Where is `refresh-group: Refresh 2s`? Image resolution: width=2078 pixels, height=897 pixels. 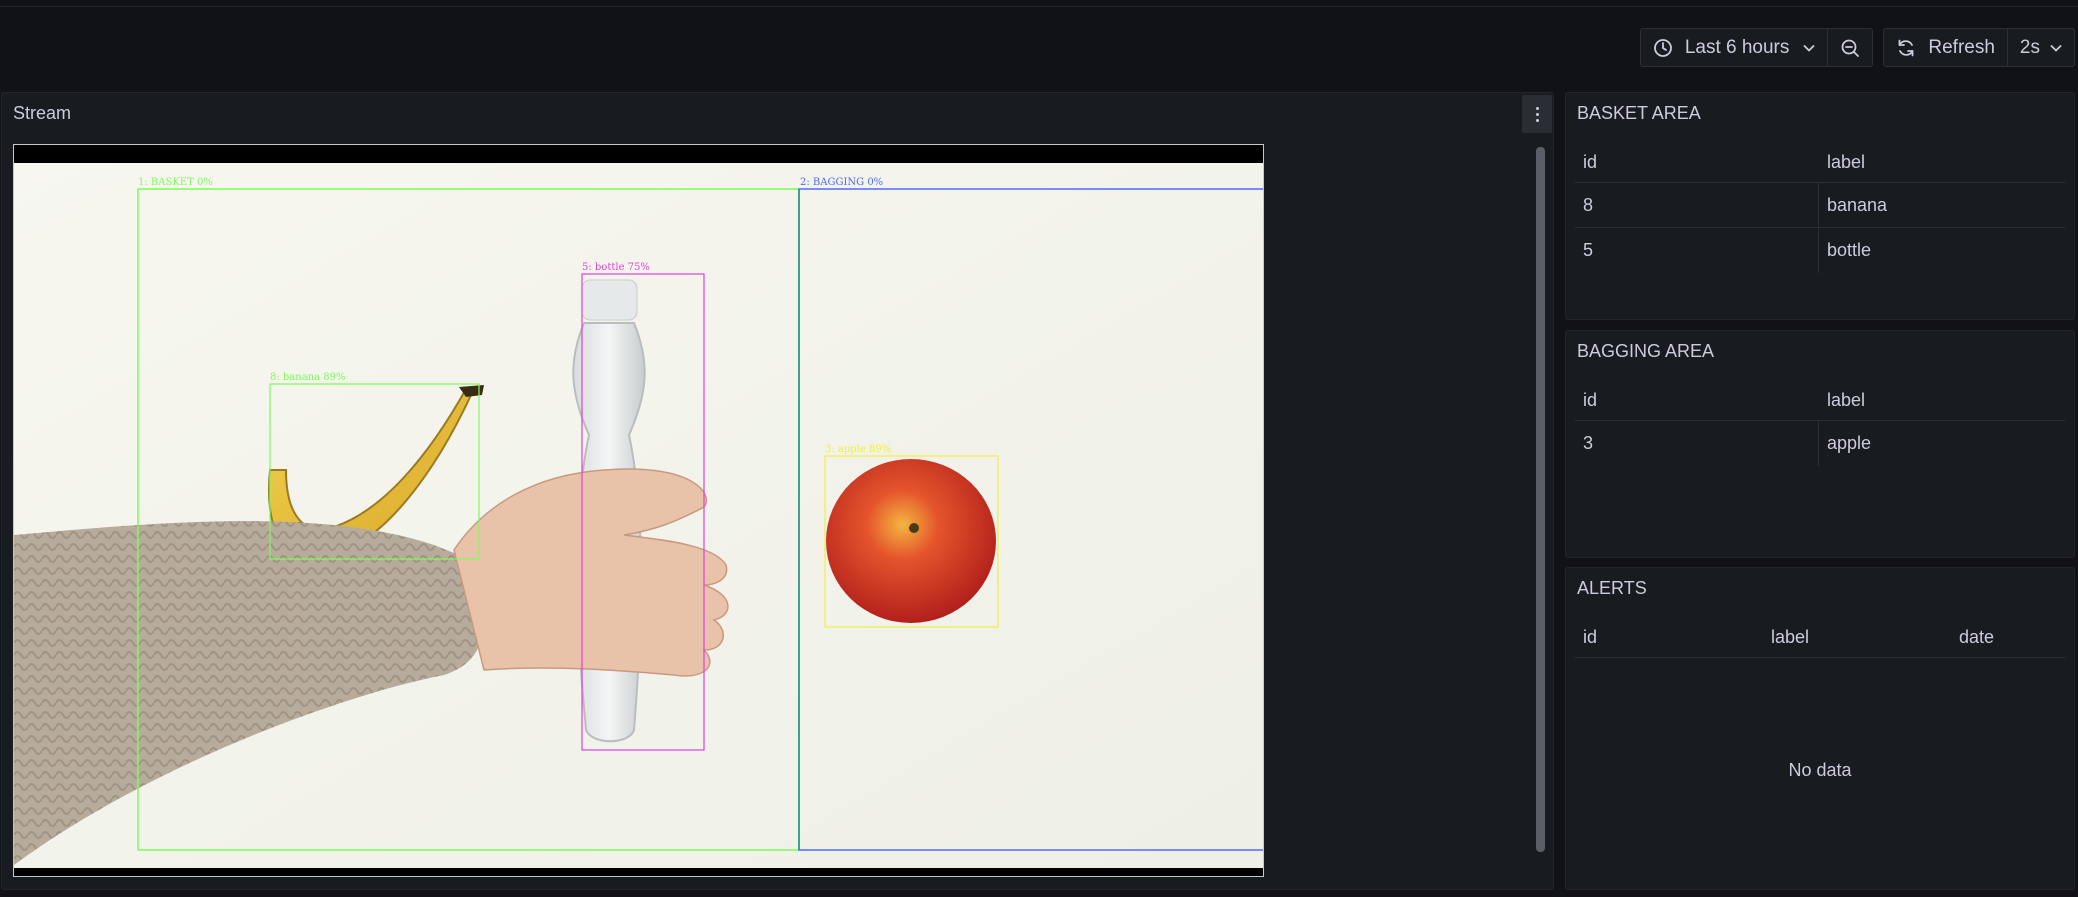 refresh-group: Refresh 2s is located at coordinates (1979, 47).